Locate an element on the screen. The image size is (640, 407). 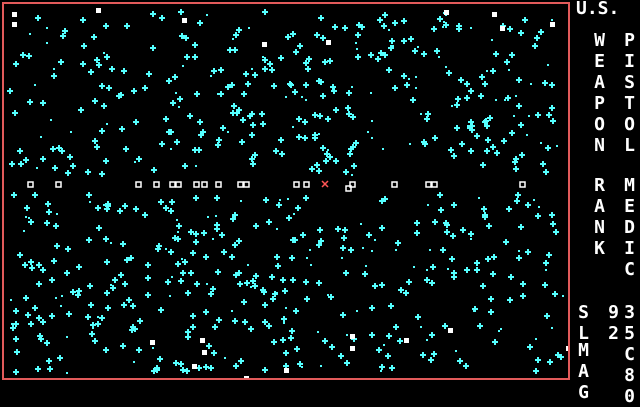
player-cursor-icon is located at coordinates (325, 184).